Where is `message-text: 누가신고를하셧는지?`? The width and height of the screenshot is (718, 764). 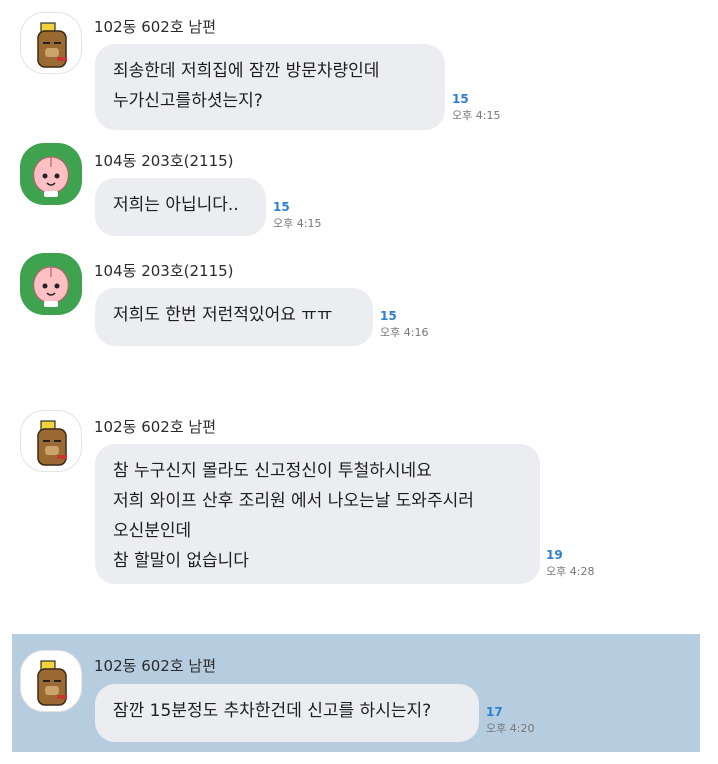
message-text: 누가신고를하셧는지? is located at coordinates (188, 101).